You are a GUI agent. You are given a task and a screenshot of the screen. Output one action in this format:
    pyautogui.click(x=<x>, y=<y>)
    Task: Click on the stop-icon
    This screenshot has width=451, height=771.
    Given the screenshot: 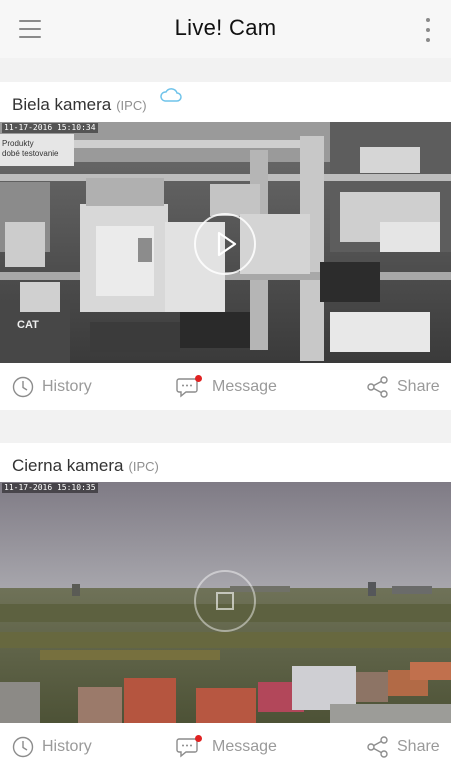 What is the action you would take?
    pyautogui.click(x=225, y=601)
    